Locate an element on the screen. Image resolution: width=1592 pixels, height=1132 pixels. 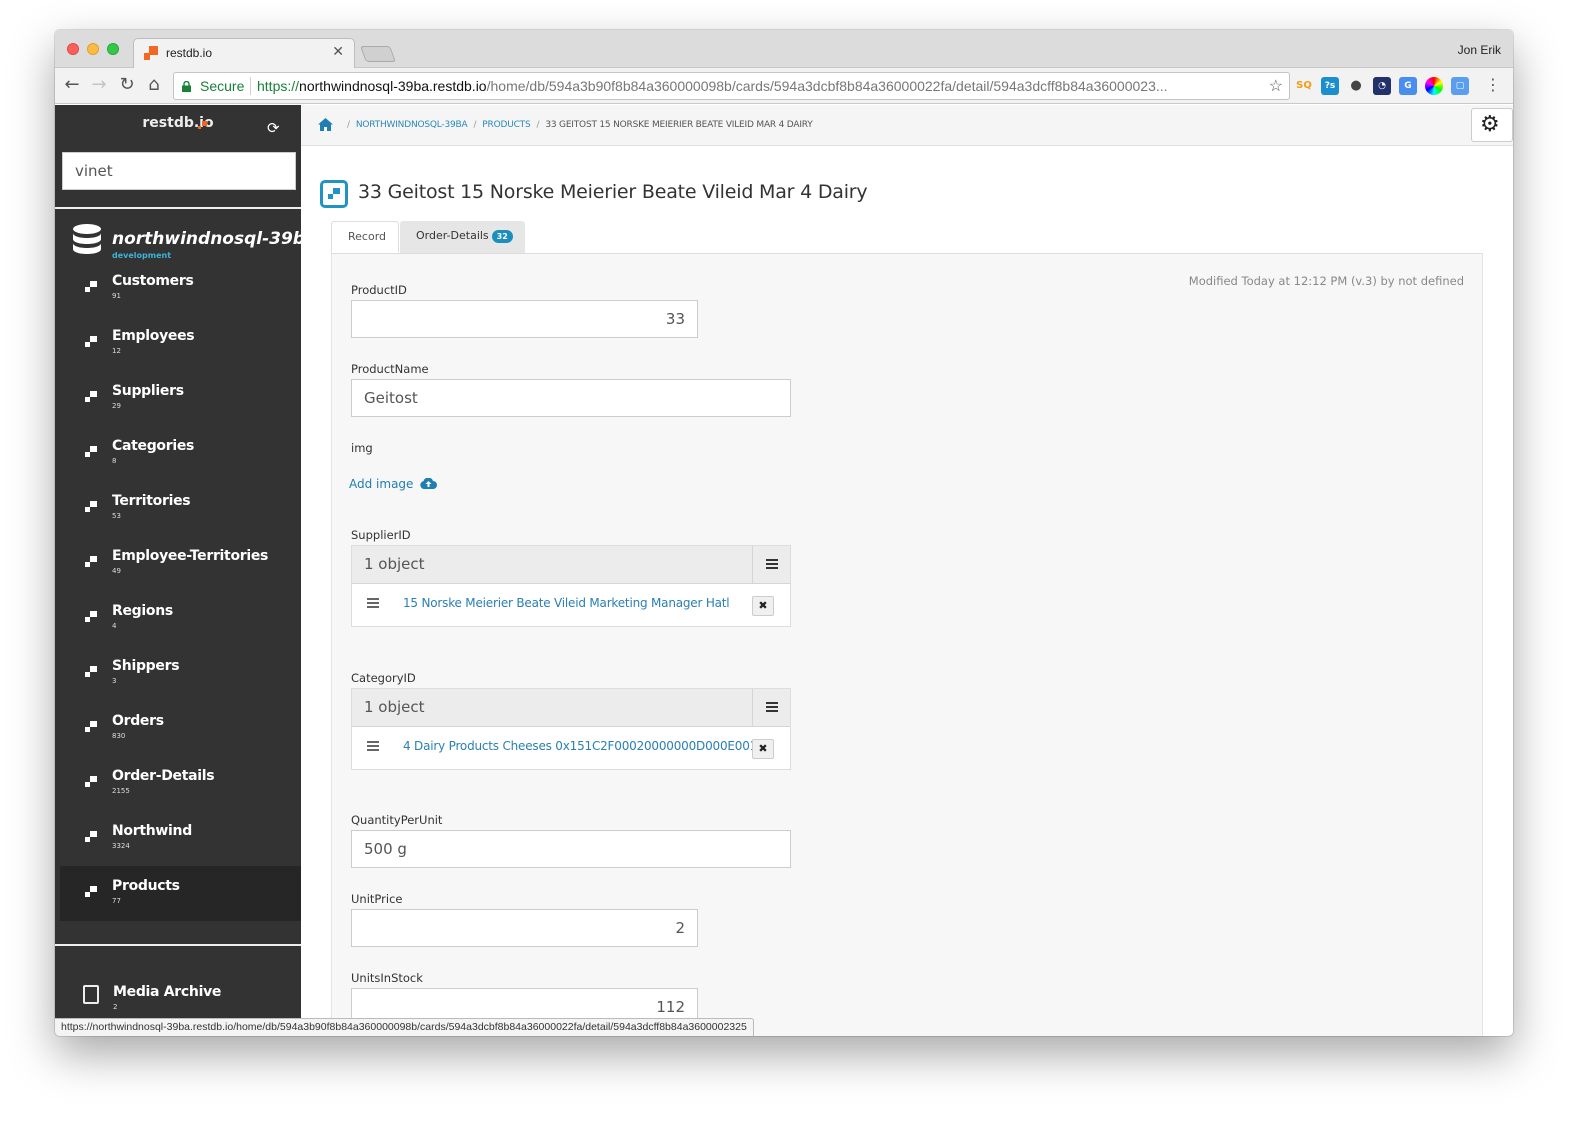
quantity-per-unit-input: 500 g is located at coordinates (571, 849).